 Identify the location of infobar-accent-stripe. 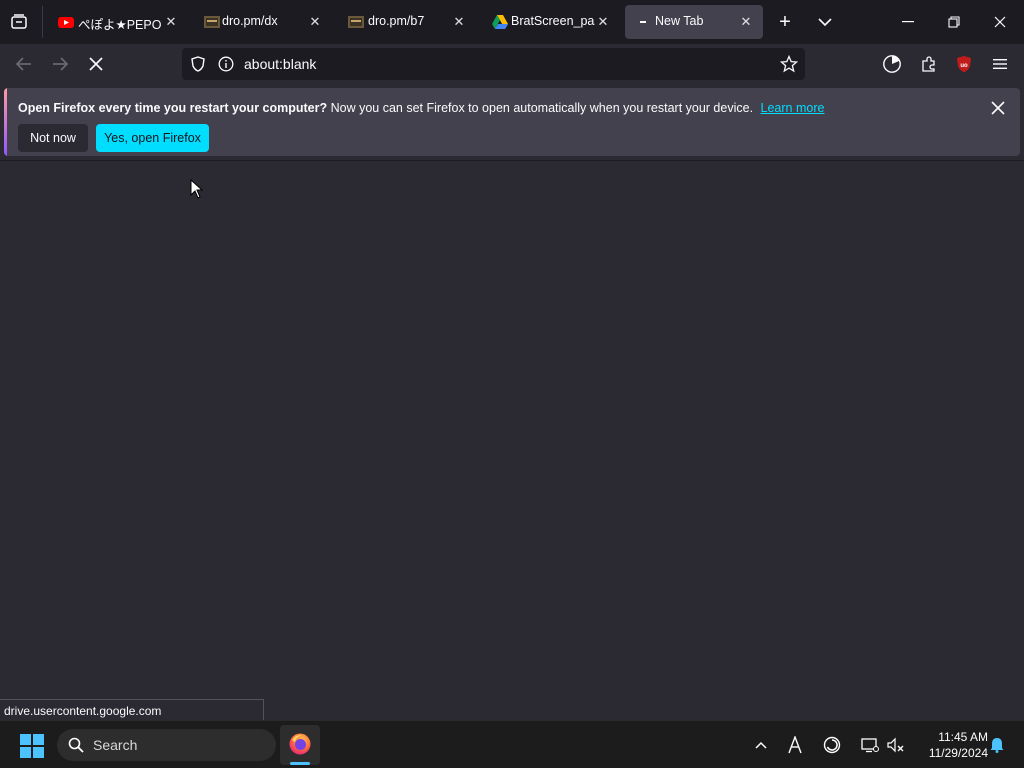
(5, 122).